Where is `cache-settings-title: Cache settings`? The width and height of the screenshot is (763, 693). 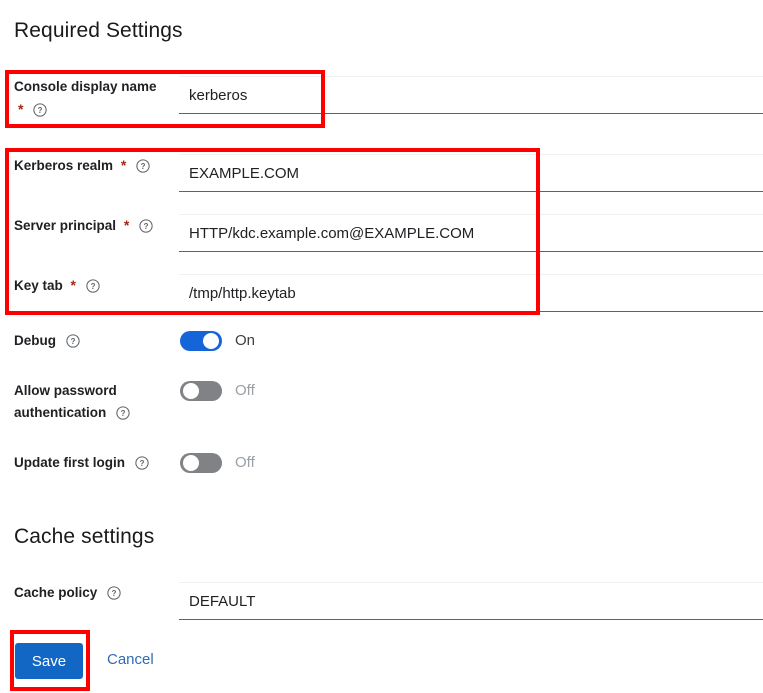 cache-settings-title: Cache settings is located at coordinates (84, 536).